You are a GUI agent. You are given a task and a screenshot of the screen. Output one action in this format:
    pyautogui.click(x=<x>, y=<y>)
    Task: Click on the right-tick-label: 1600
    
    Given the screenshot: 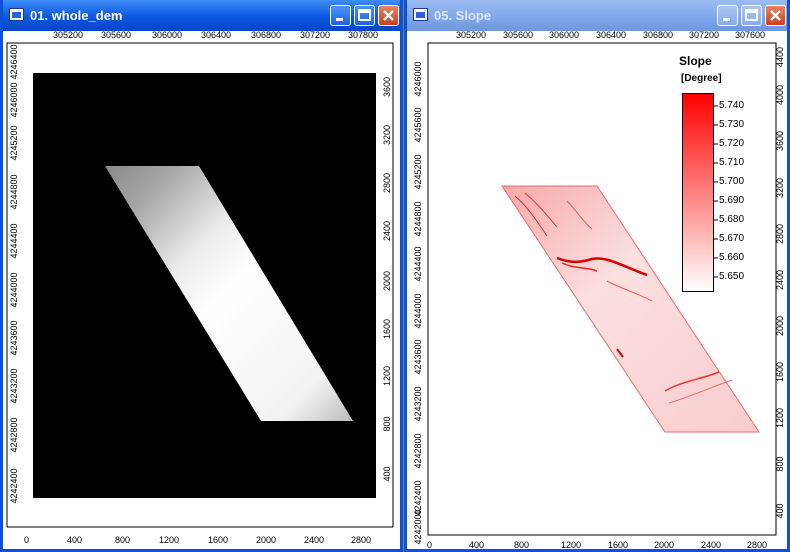 What is the action you would take?
    pyautogui.click(x=780, y=372)
    